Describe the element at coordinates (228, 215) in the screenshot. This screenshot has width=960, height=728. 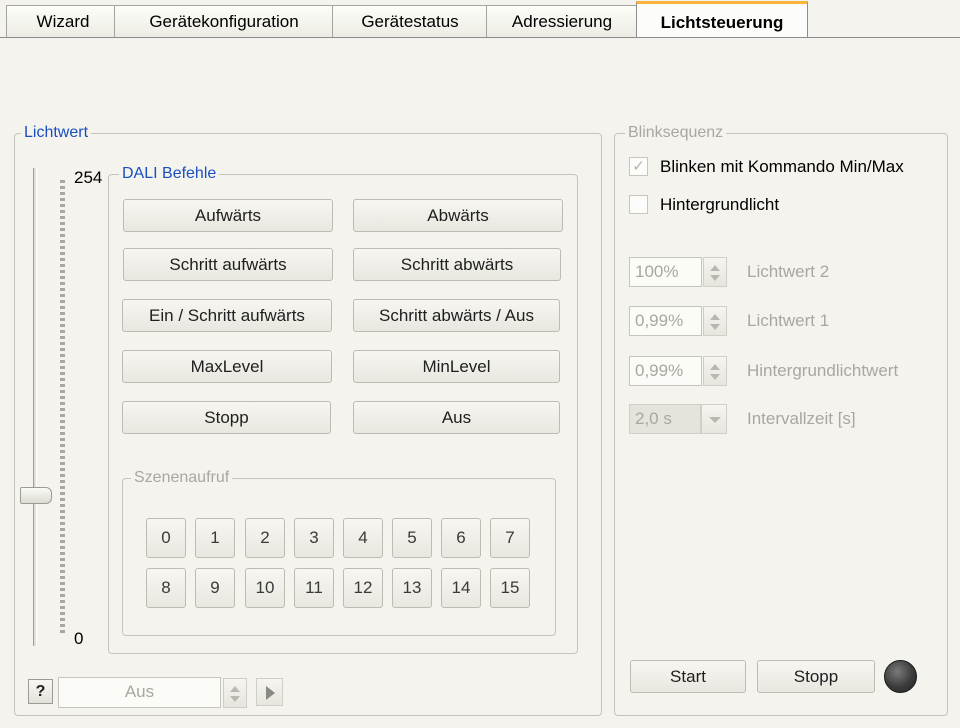
I see `aufwaerts-button: Aufwärts` at that location.